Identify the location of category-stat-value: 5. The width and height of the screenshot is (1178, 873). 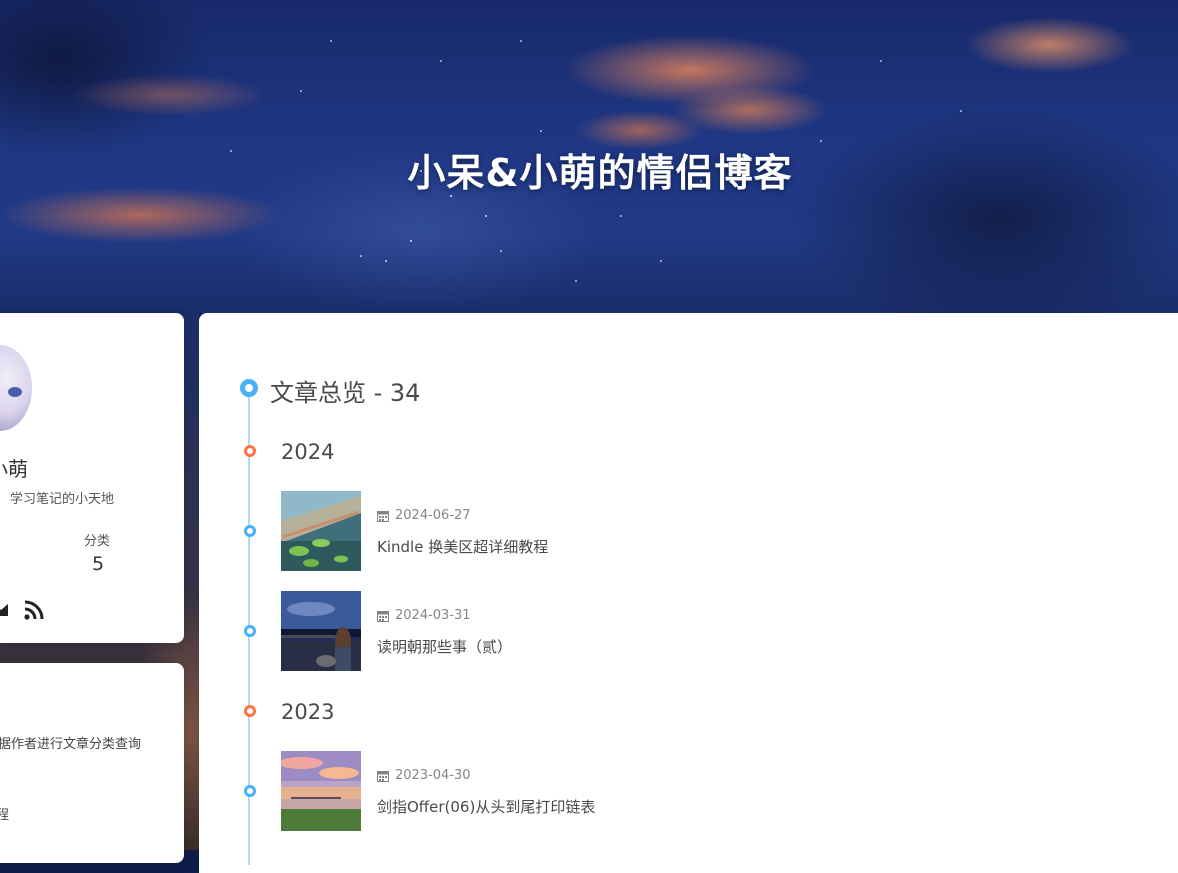
(98, 564).